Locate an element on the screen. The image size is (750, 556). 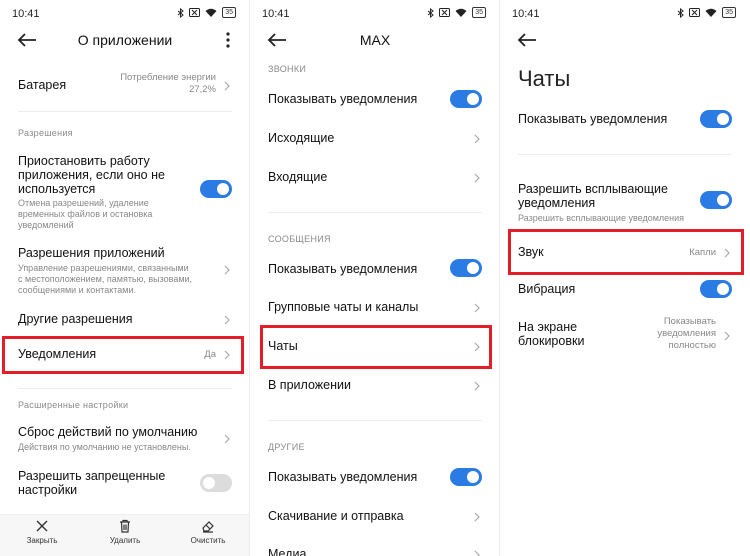
allow-restricted-title: Разрешить запрещенные настройки is located at coordinates (92, 483).